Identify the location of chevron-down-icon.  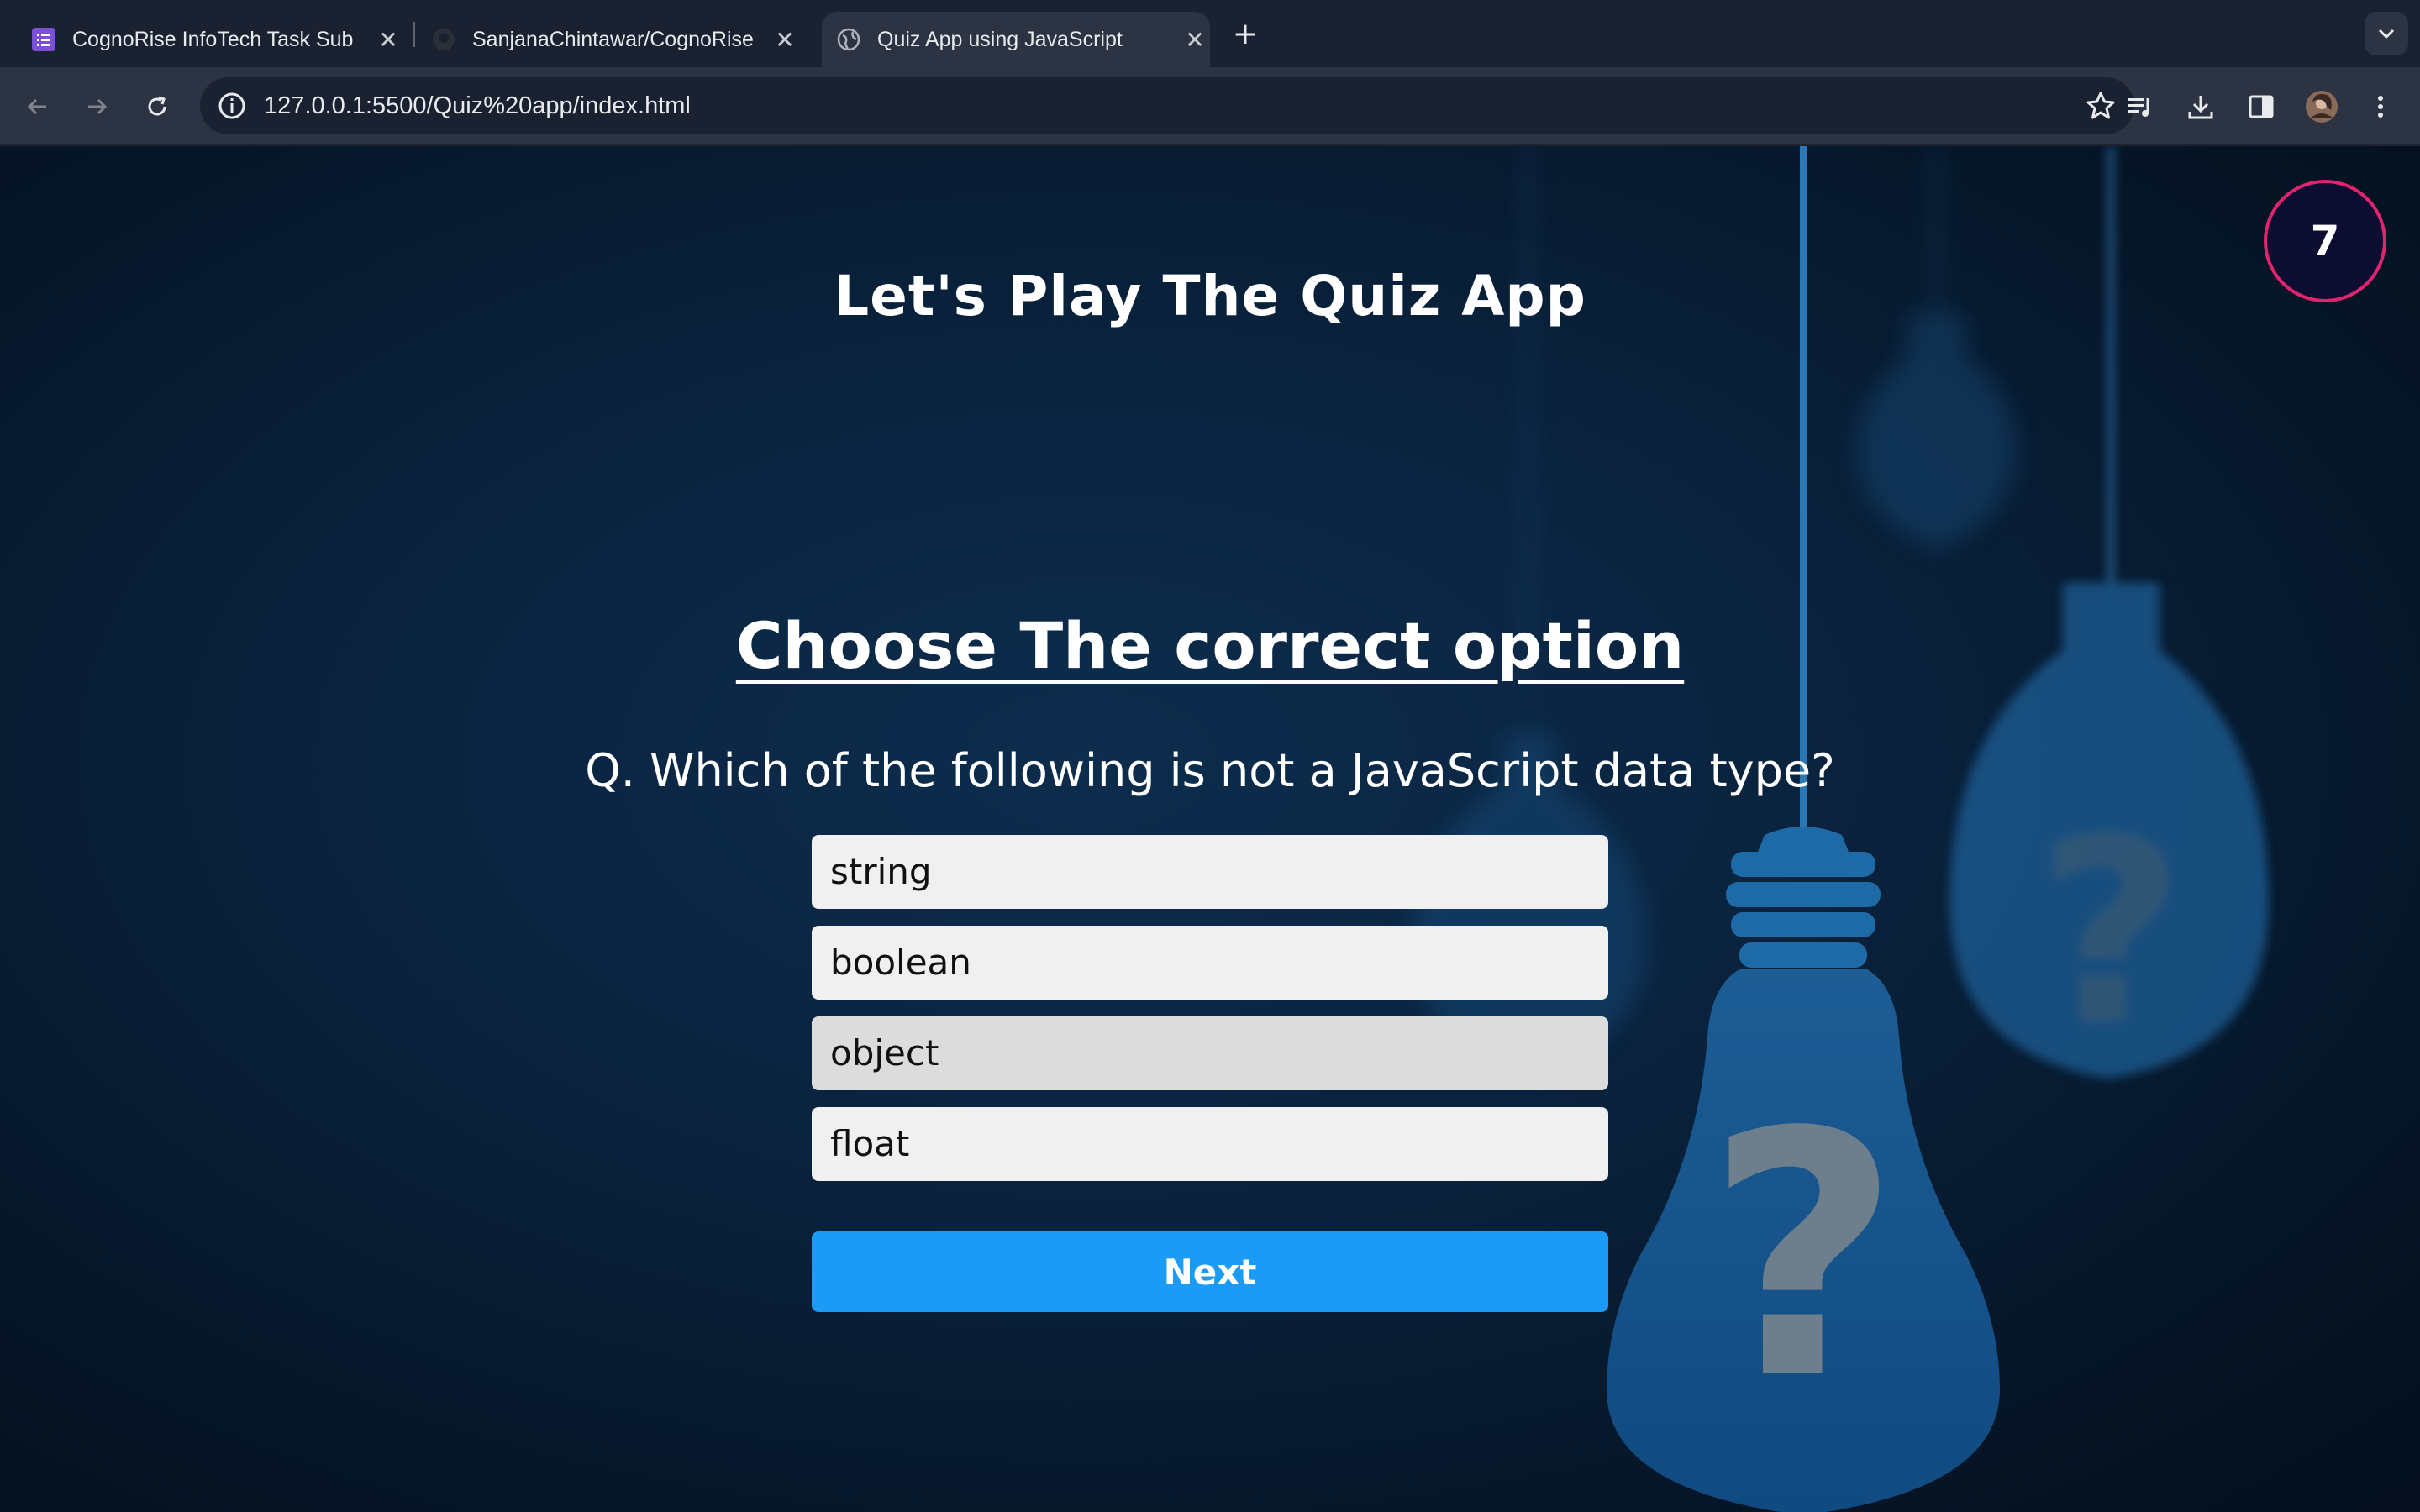
(2387, 34).